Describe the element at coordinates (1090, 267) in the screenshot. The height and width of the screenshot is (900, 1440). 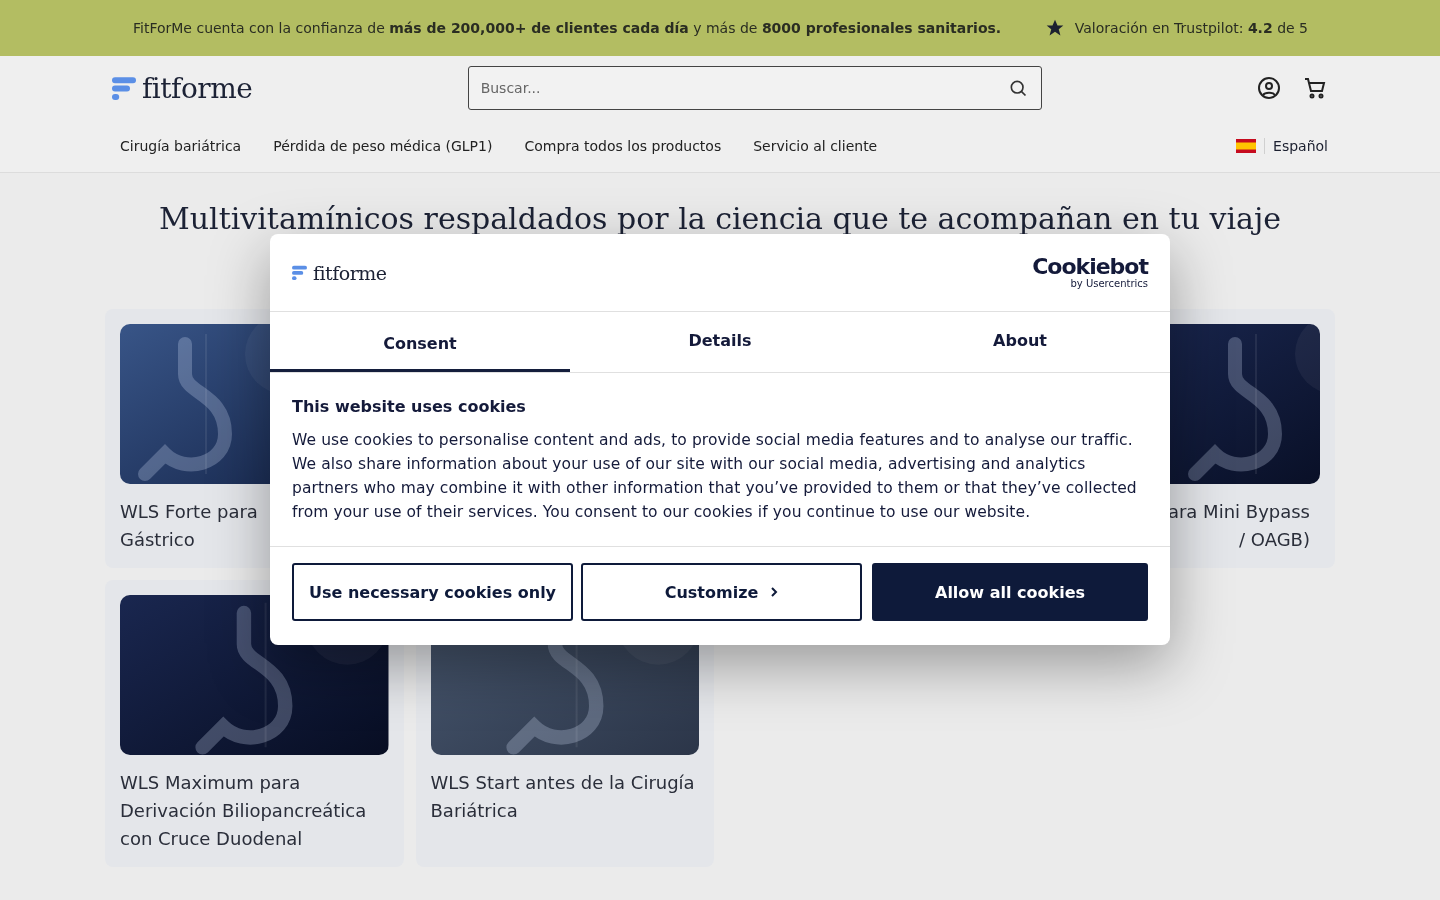
I see `cookiebot-logo: Cookiebot` at that location.